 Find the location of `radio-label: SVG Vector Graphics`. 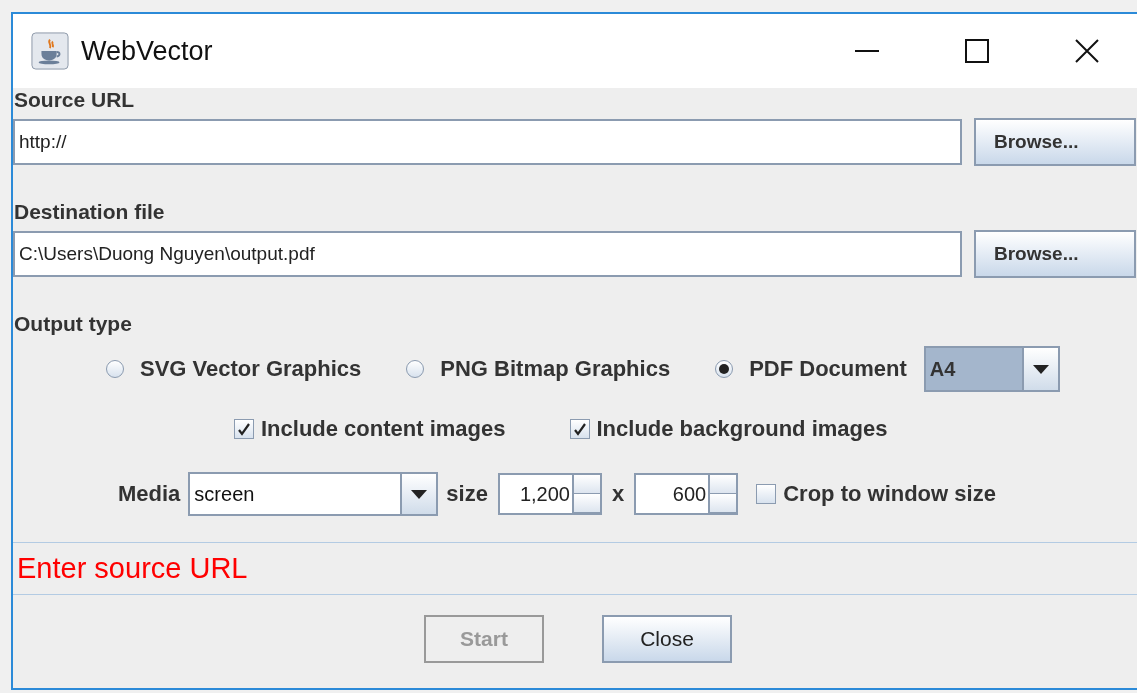

radio-label: SVG Vector Graphics is located at coordinates (251, 369).